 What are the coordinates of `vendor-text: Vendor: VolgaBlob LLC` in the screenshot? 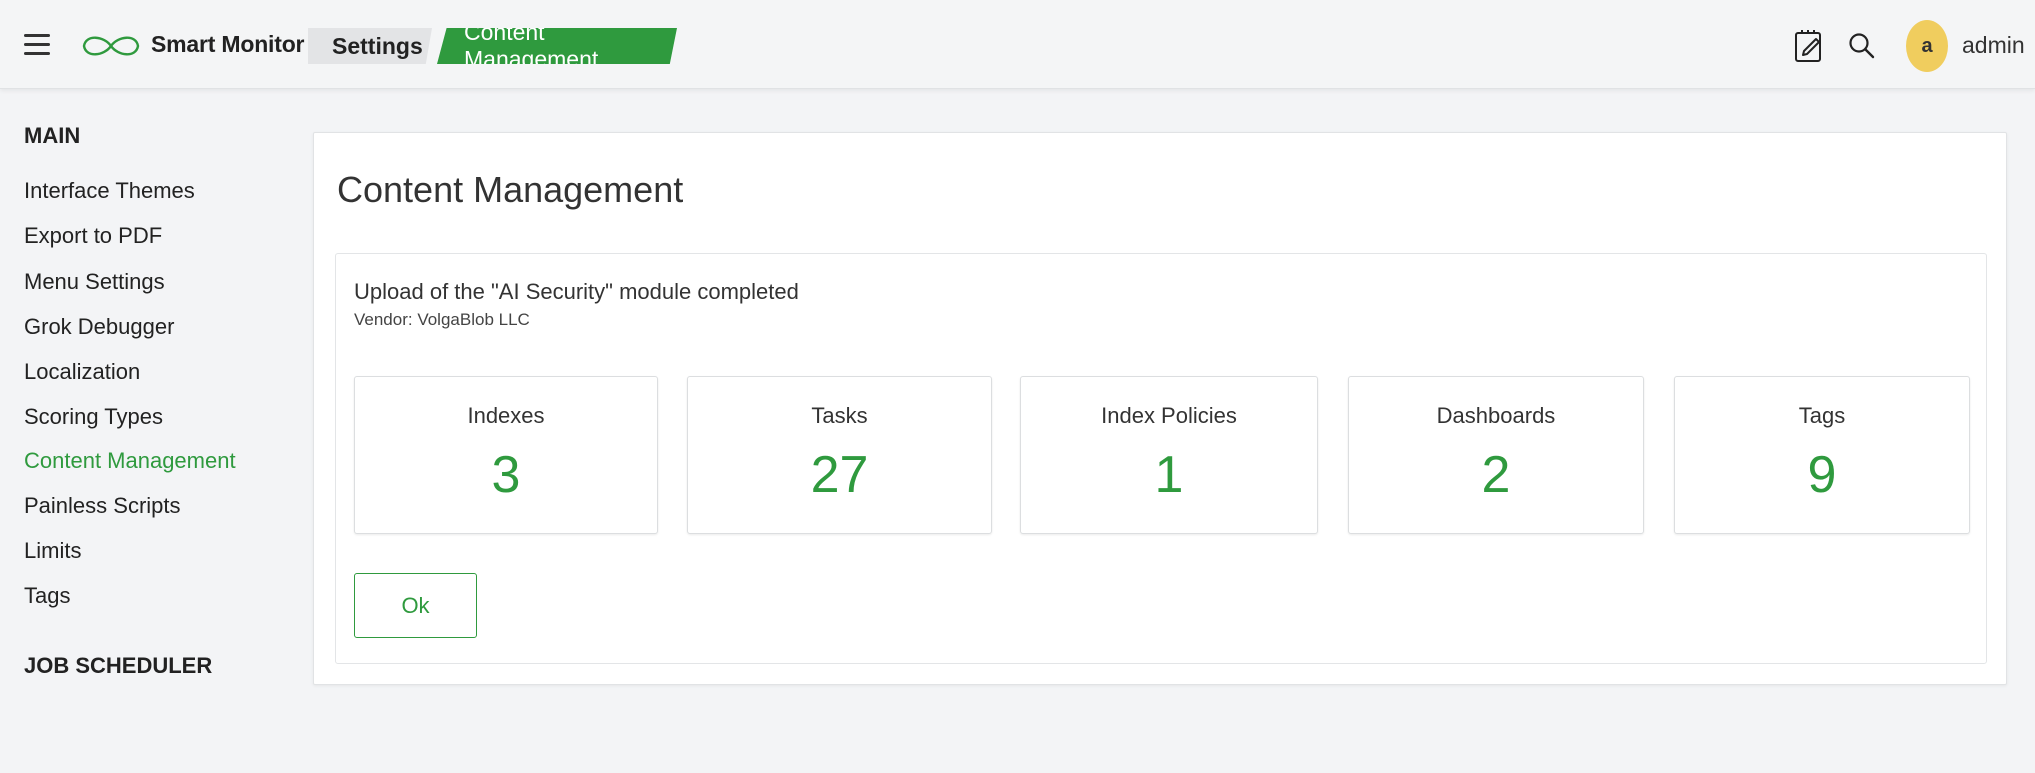 It's located at (442, 319).